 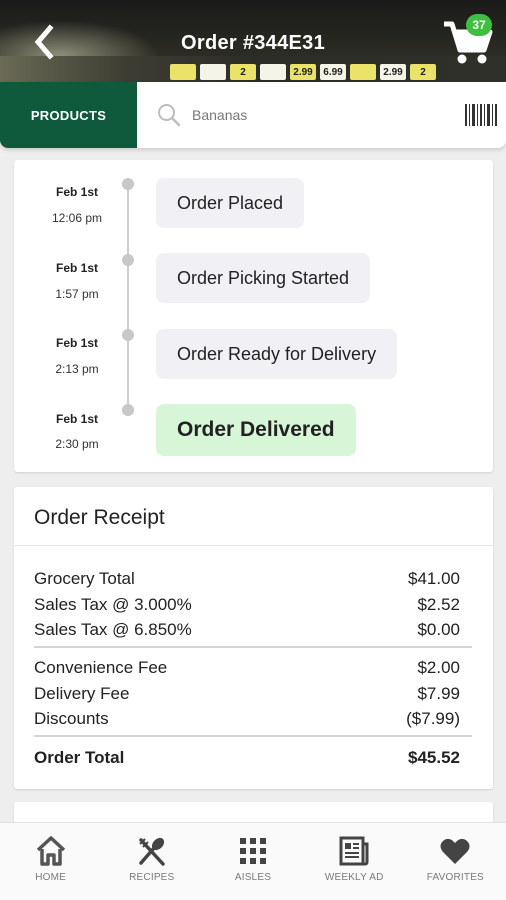 I want to click on bottom-navigation: HOME RECIPES AISLES WEEKLY AD FAVORITES, so click(x=253, y=861).